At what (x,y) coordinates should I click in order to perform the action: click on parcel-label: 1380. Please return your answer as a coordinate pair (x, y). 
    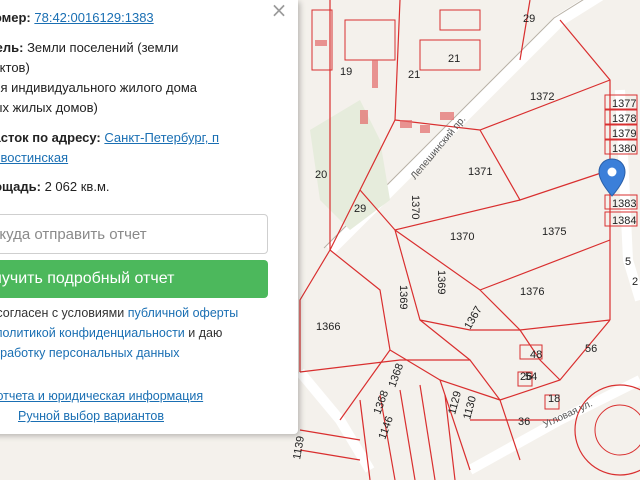
    Looking at the image, I should click on (624, 149).